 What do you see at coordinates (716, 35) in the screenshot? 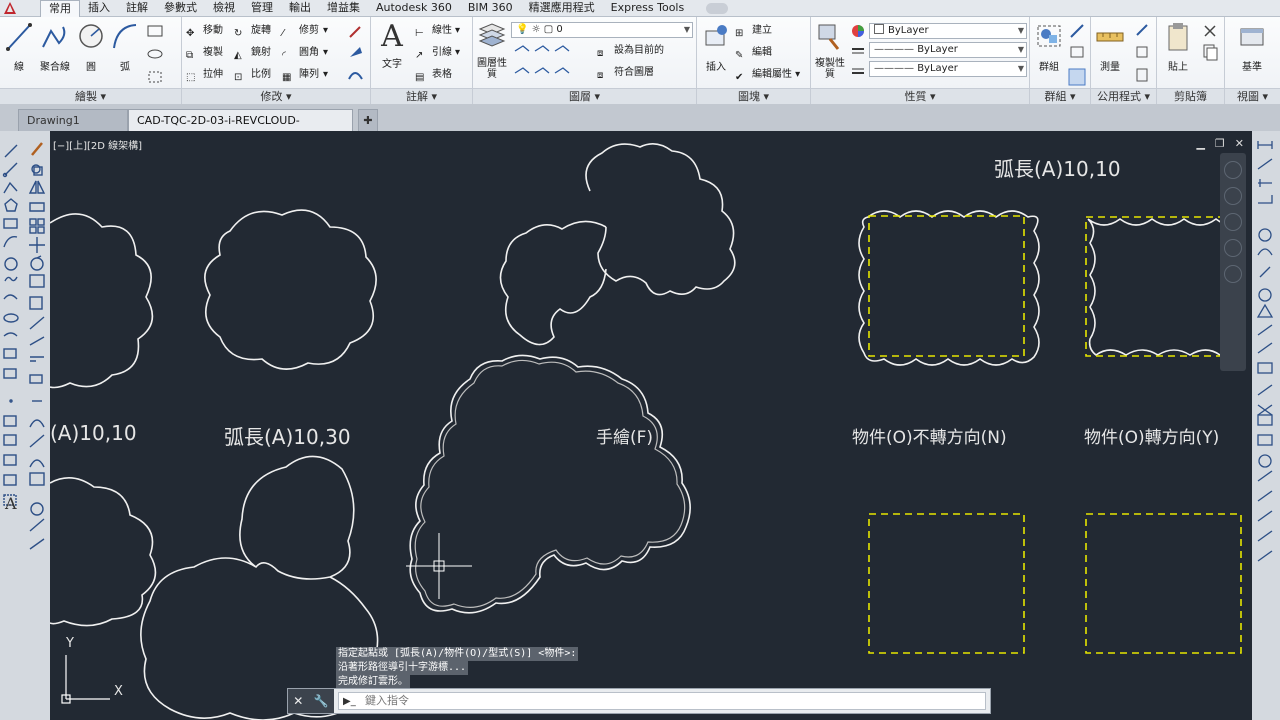
I see `insert-block-icon` at bounding box center [716, 35].